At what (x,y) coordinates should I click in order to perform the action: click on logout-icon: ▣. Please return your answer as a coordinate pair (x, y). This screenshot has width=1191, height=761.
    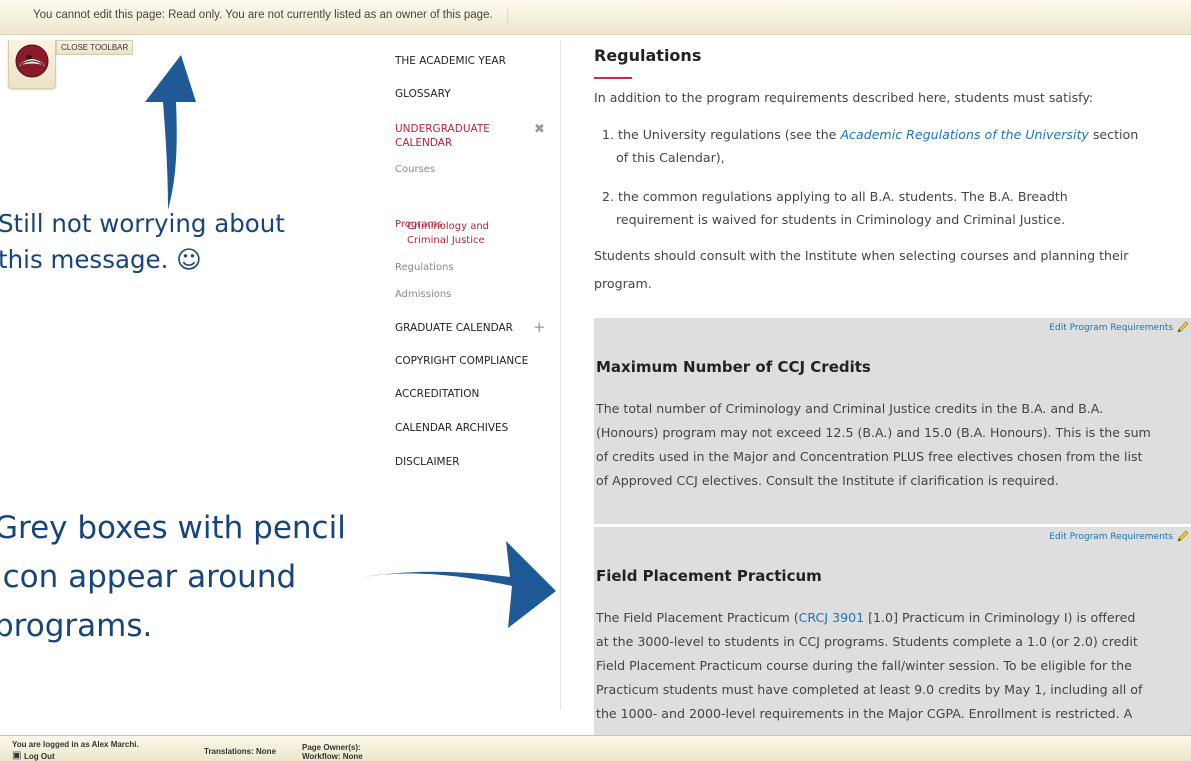
    Looking at the image, I should click on (16, 756).